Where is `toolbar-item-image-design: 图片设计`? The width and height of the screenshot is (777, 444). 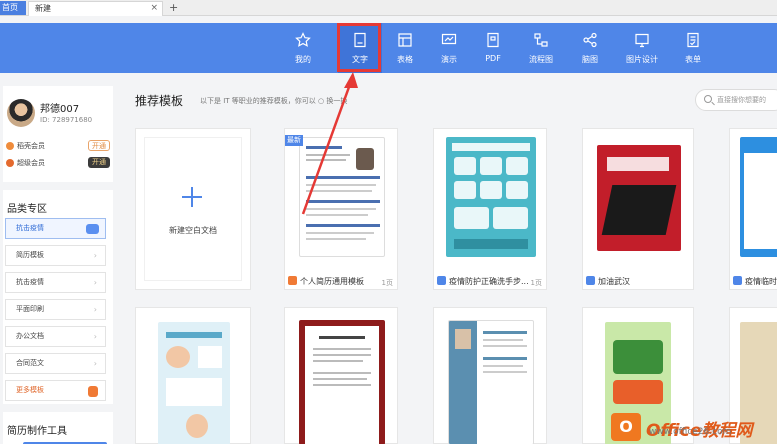 toolbar-item-image-design: 图片设计 is located at coordinates (642, 48).